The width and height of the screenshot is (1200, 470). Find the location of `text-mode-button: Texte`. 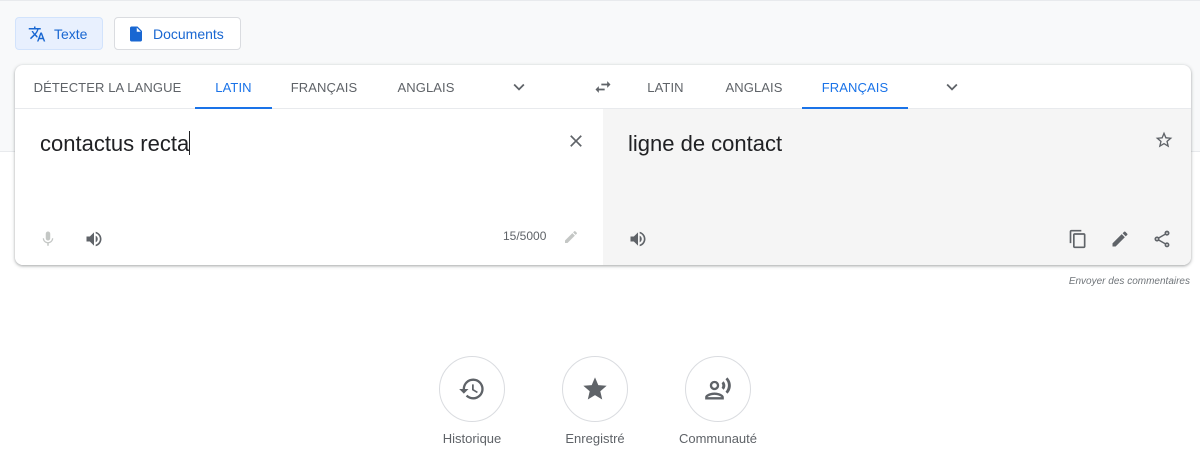

text-mode-button: Texte is located at coordinates (59, 33).